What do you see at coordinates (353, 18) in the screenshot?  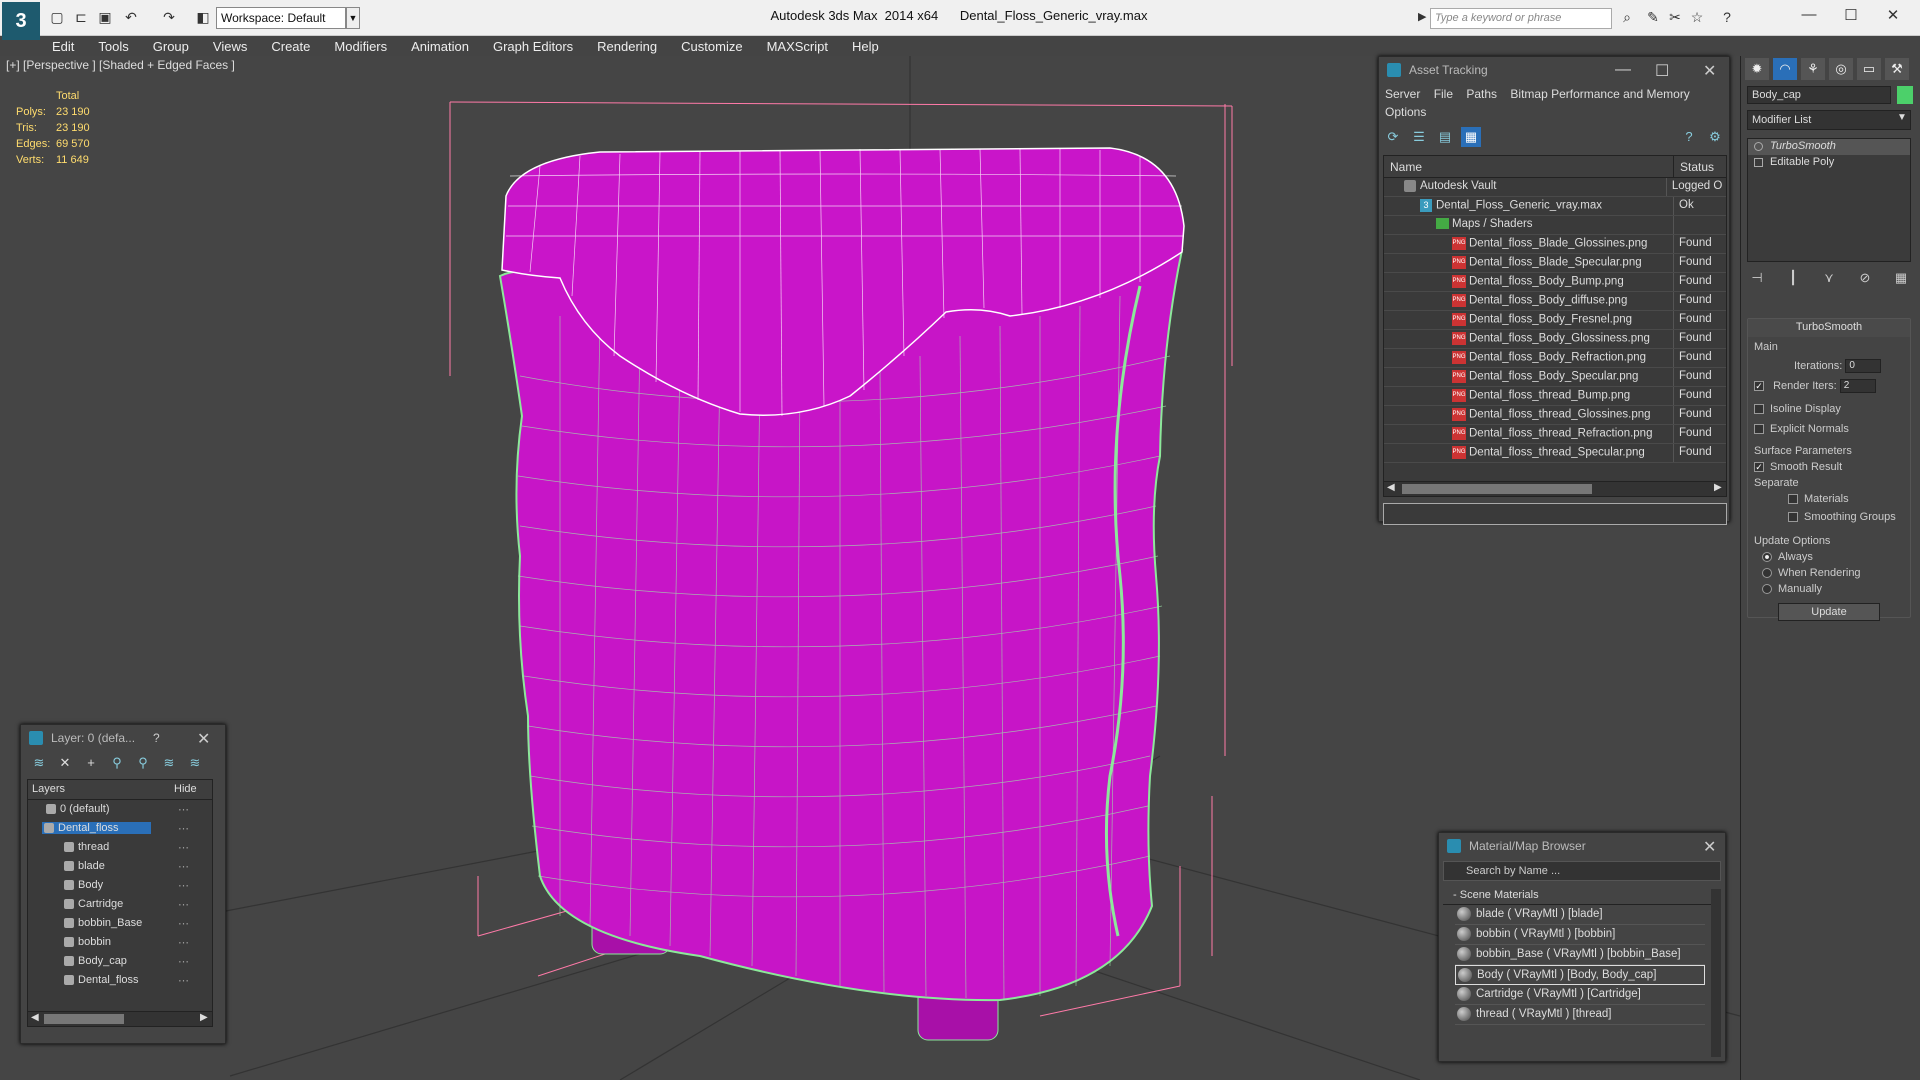 I see `workspace-arrow-icon: ▼` at bounding box center [353, 18].